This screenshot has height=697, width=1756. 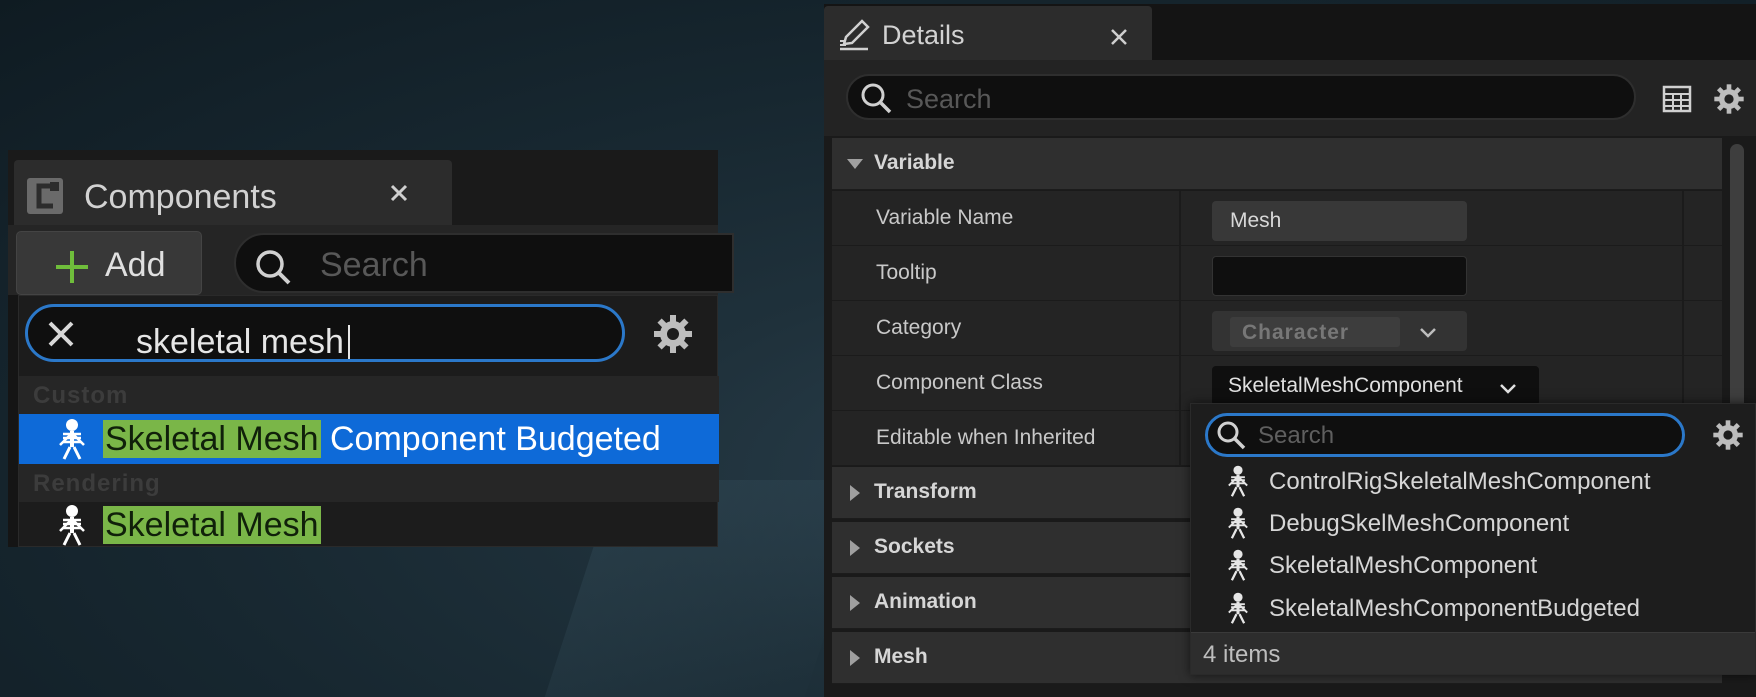 I want to click on triangle-down-icon, so click(x=855, y=164).